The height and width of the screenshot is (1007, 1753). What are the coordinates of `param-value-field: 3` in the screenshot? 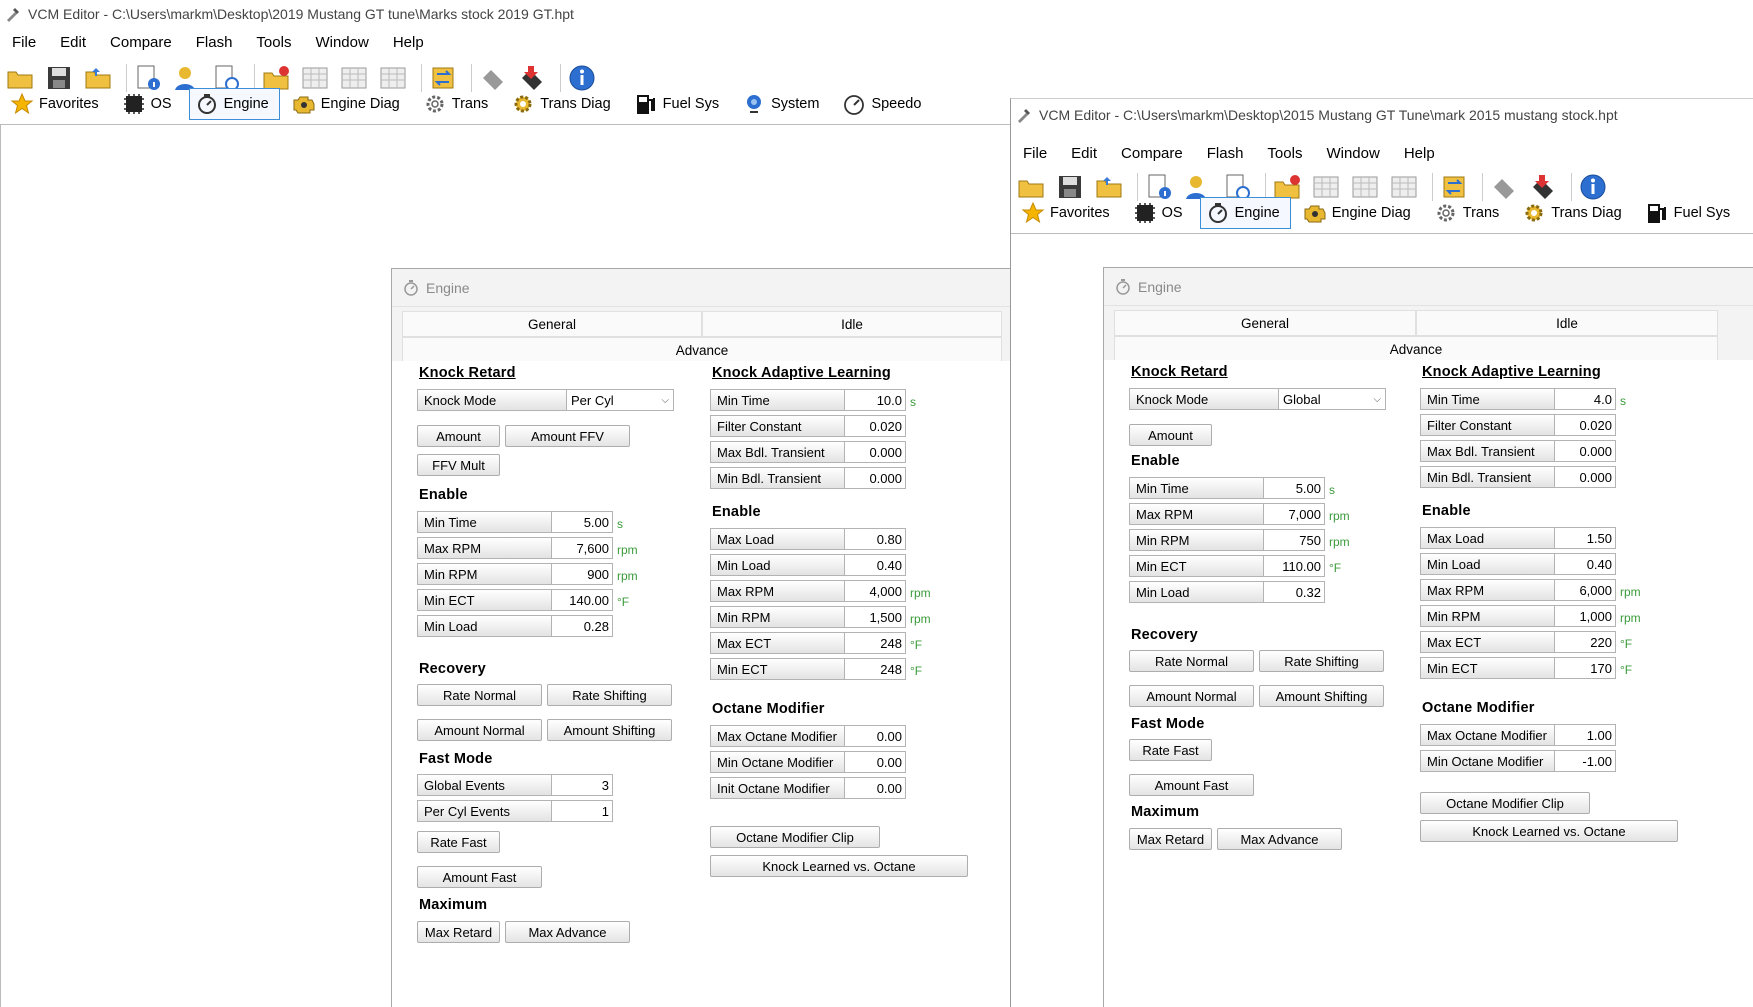 It's located at (582, 785).